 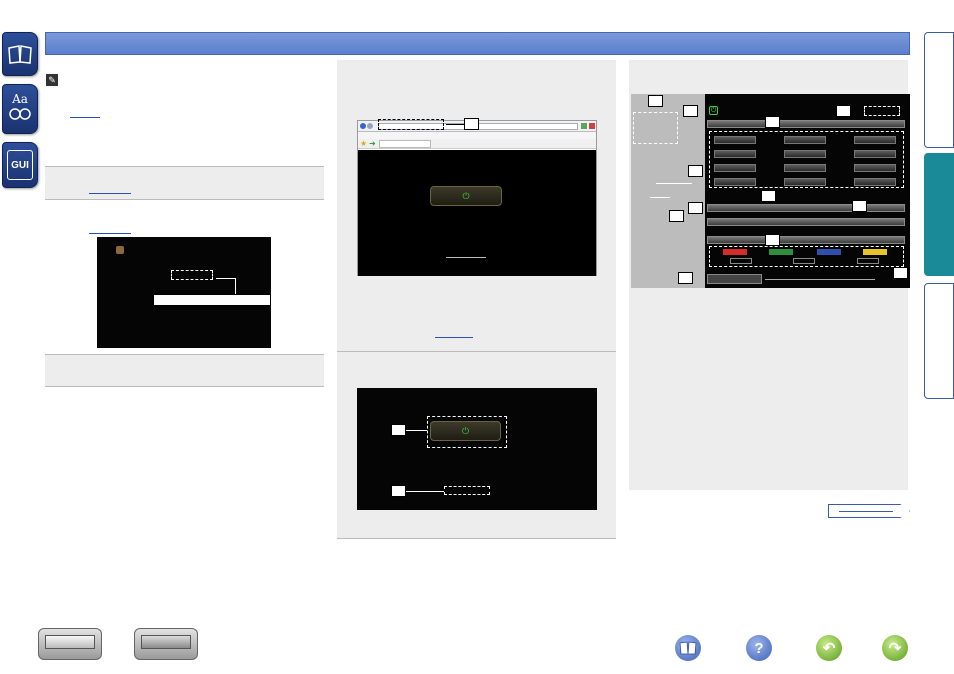 What do you see at coordinates (477, 144) in the screenshot?
I see `browser-favorites-bar: ★ ➜` at bounding box center [477, 144].